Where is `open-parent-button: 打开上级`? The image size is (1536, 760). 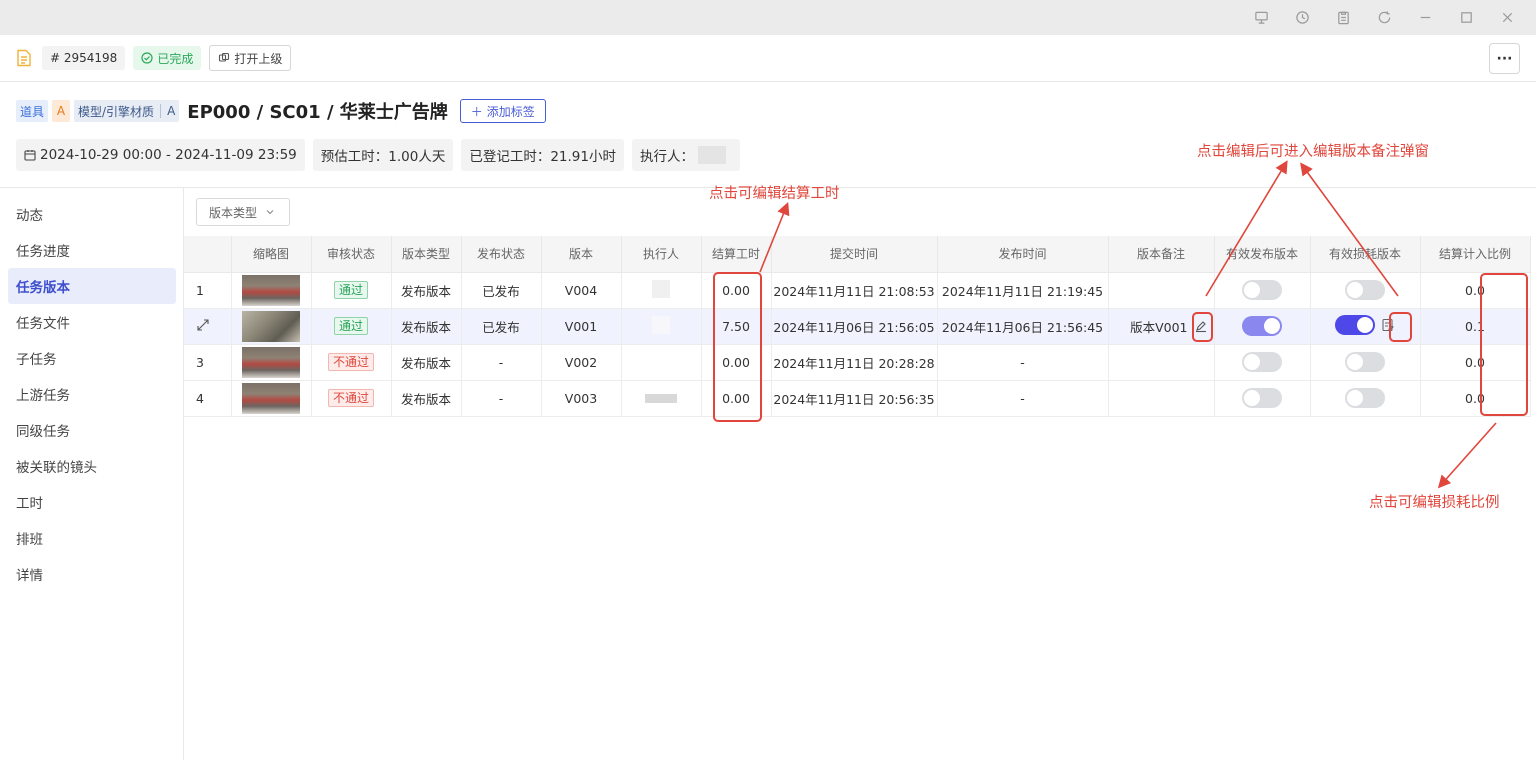 open-parent-button: 打开上级 is located at coordinates (250, 58).